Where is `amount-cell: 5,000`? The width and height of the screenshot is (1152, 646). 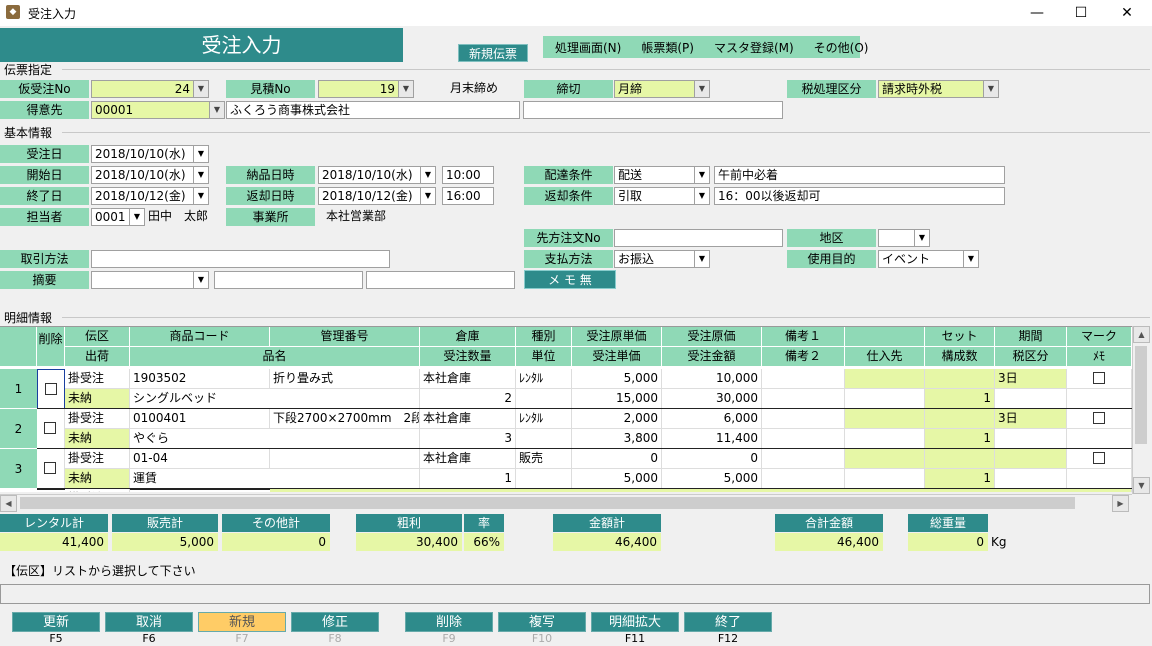 amount-cell: 5,000 is located at coordinates (712, 479).